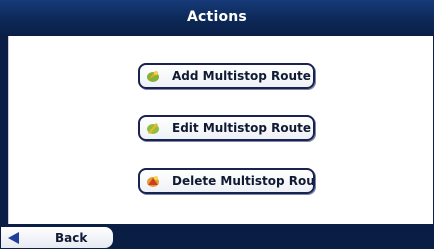  I want to click on back-button: Back, so click(57, 237).